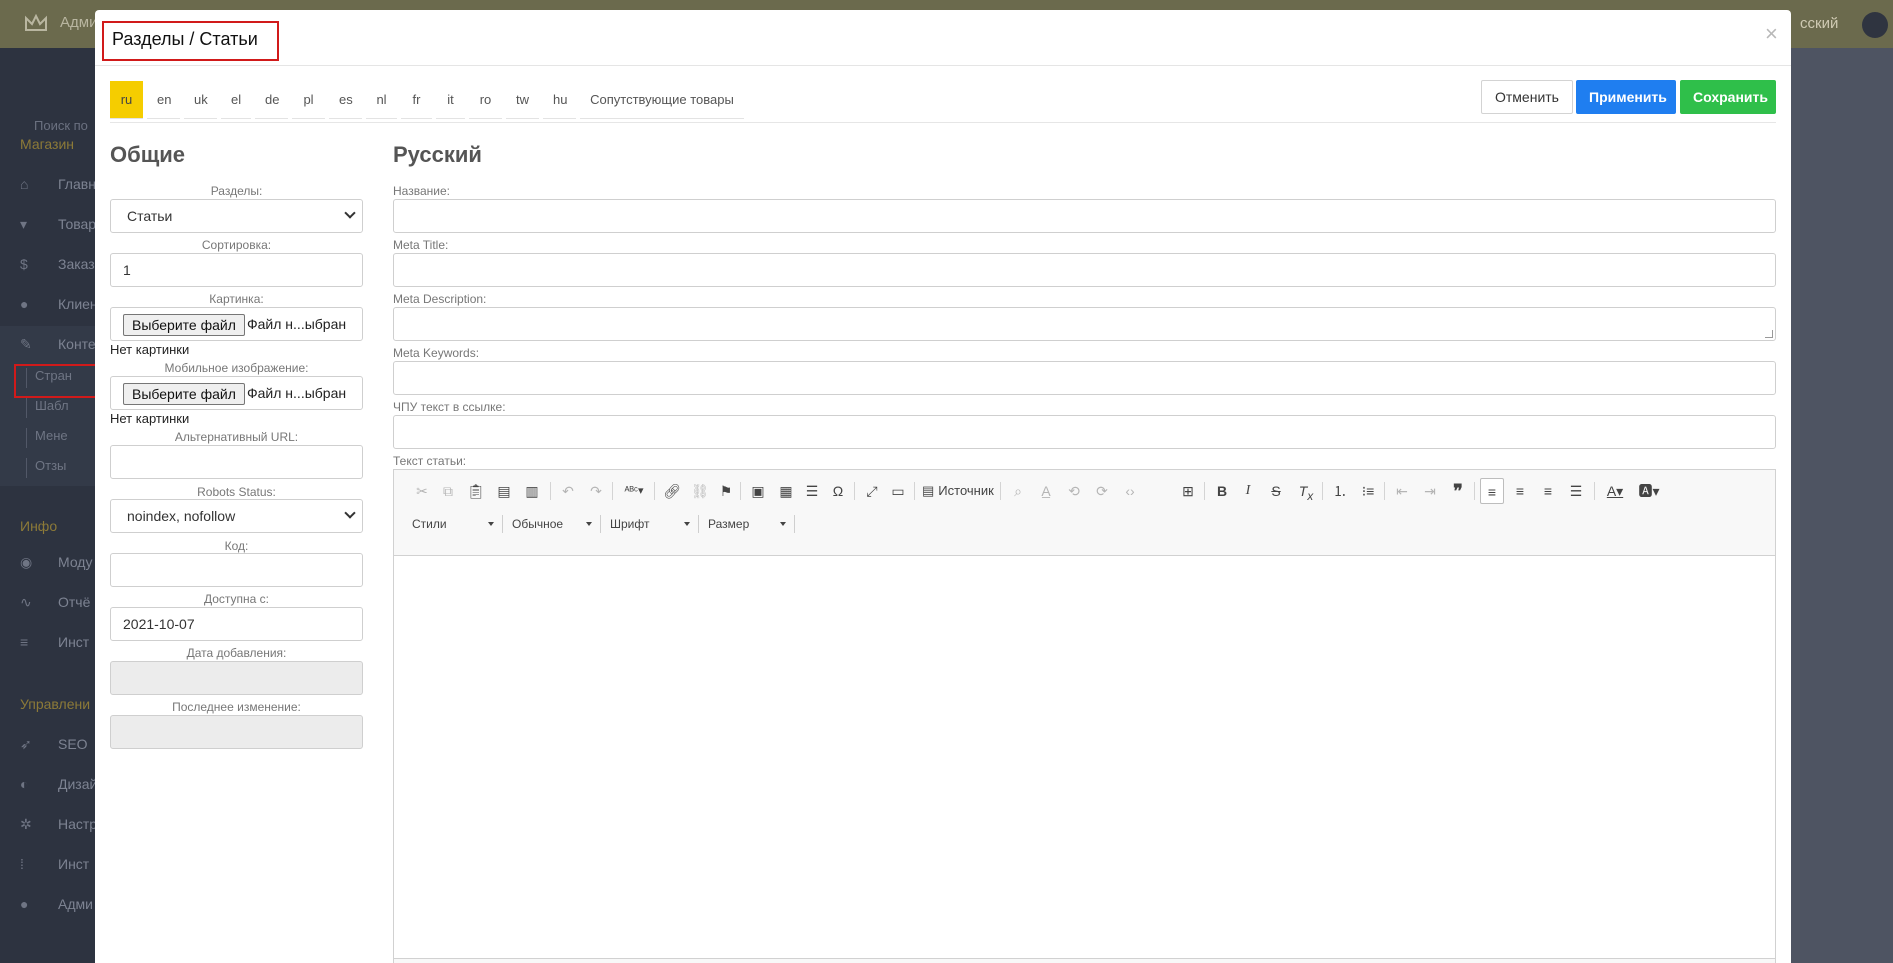  Describe the element at coordinates (58, 606) in the screenshot. I see `sidebar-item-reports: ∿ Отчё` at that location.